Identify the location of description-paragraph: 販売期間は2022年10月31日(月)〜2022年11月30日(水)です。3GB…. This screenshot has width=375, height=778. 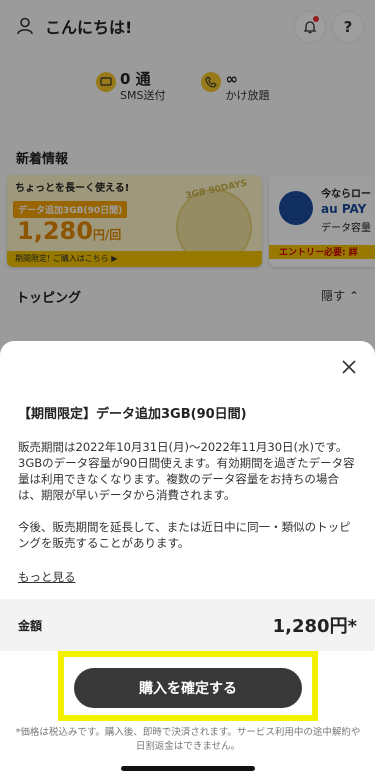
(186, 471).